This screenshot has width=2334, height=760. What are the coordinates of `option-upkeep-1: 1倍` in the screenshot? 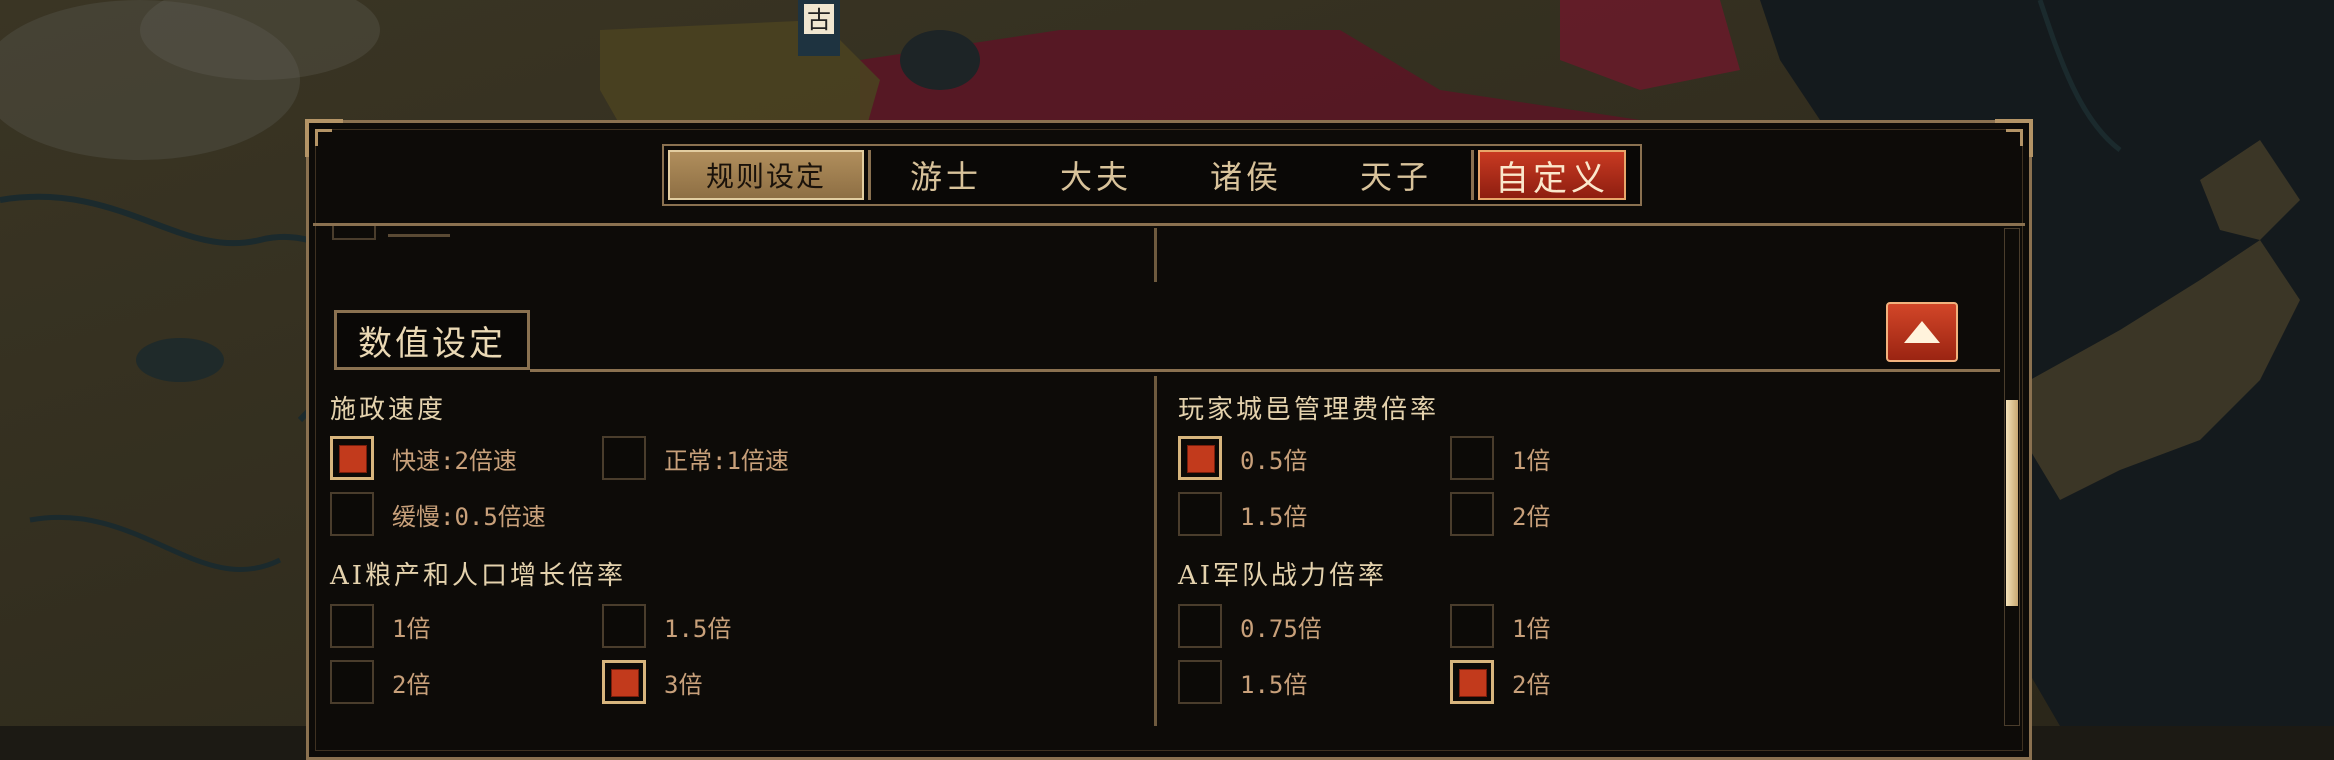 It's located at (1500, 458).